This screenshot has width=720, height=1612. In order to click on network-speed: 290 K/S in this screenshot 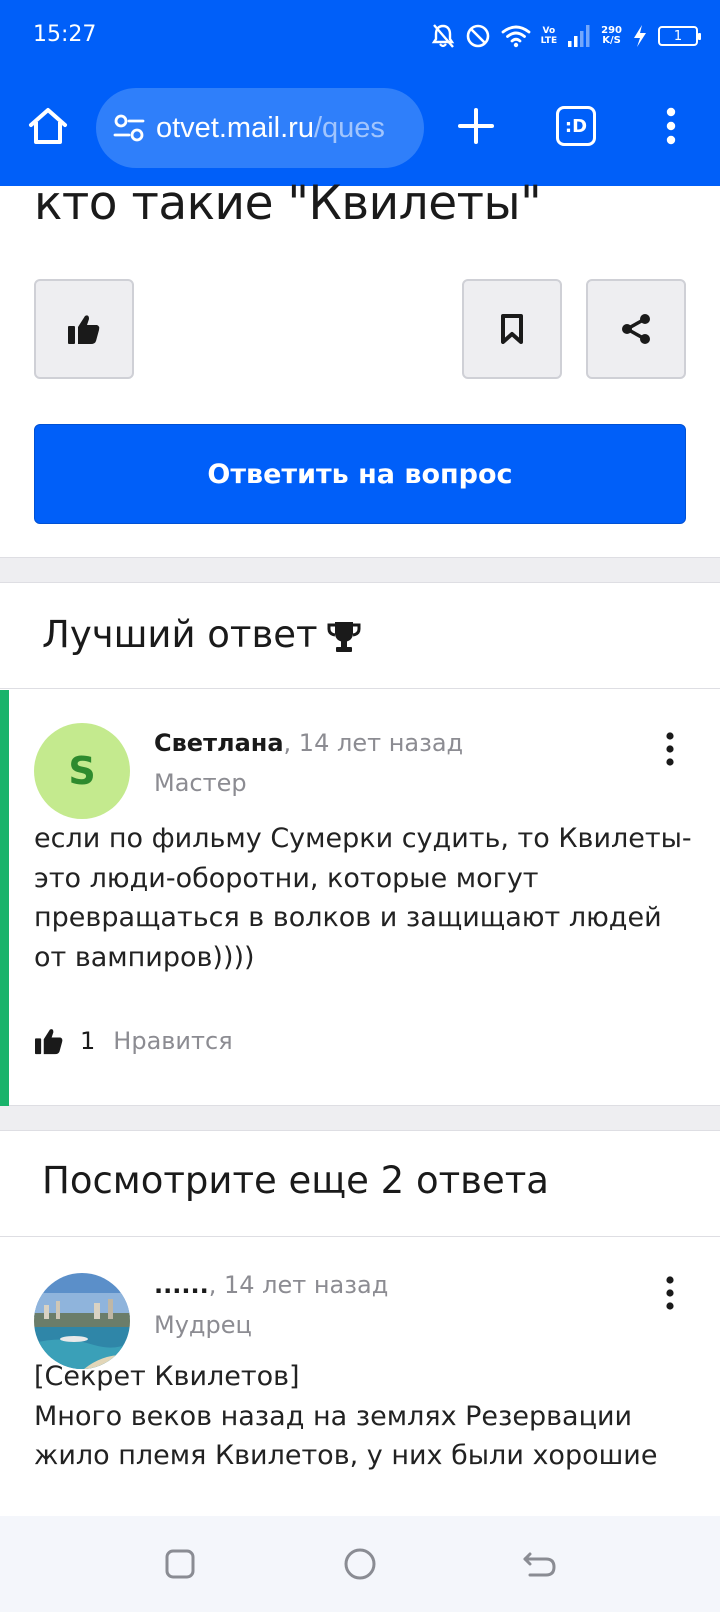, I will do `click(611, 35)`.